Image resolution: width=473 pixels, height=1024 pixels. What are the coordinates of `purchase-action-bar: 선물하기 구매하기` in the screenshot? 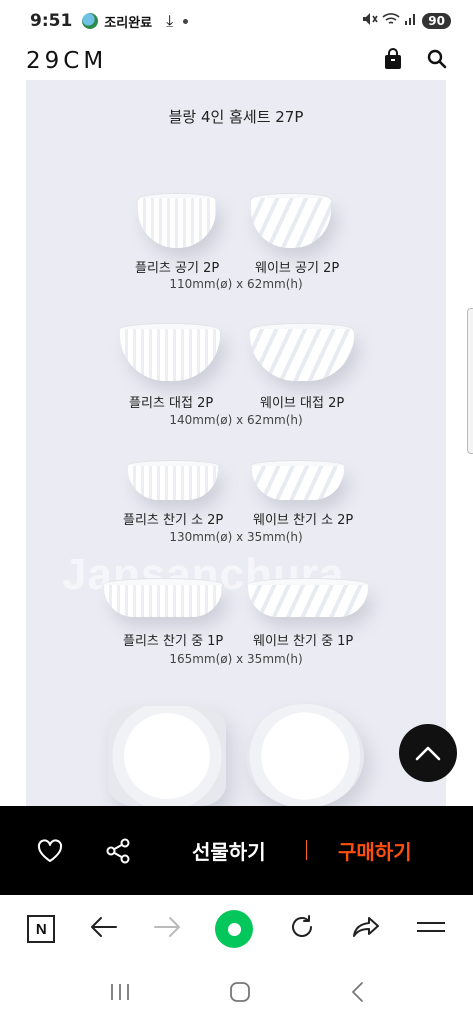 It's located at (236, 850).